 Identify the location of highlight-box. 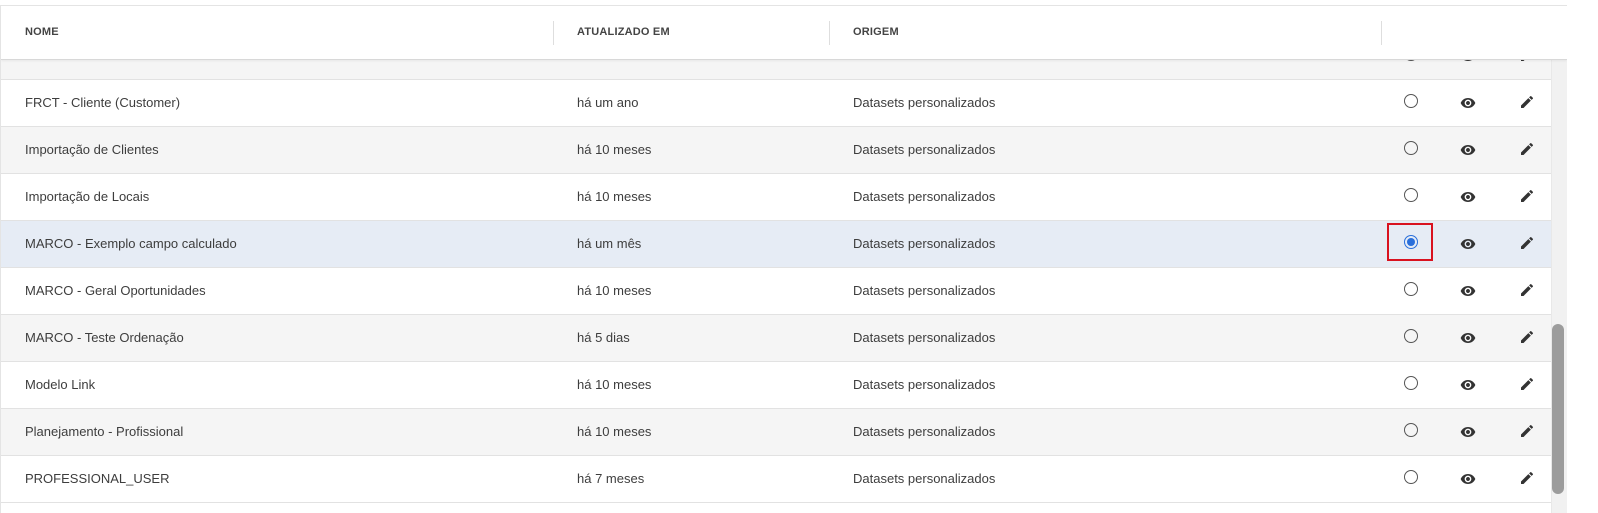
(1410, 242).